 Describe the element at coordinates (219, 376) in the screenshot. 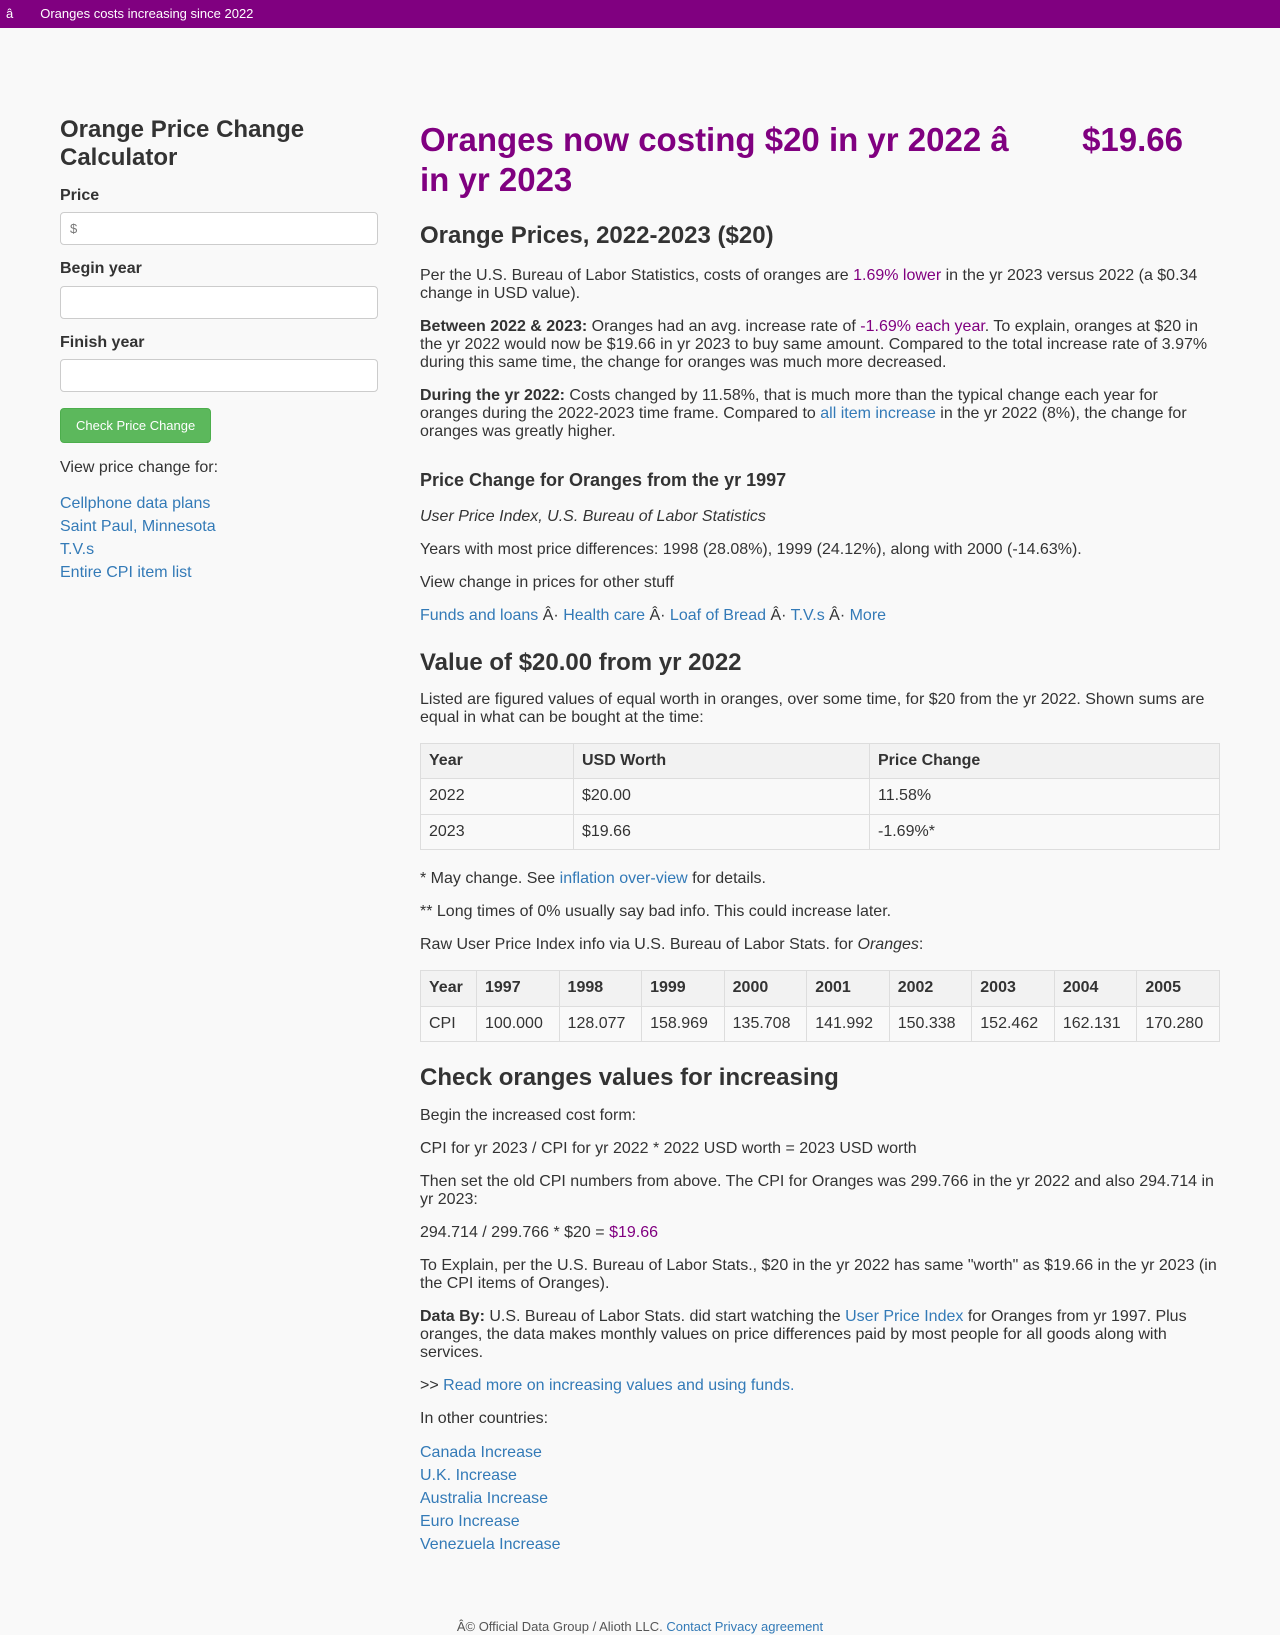

I see `finish-year-input` at that location.